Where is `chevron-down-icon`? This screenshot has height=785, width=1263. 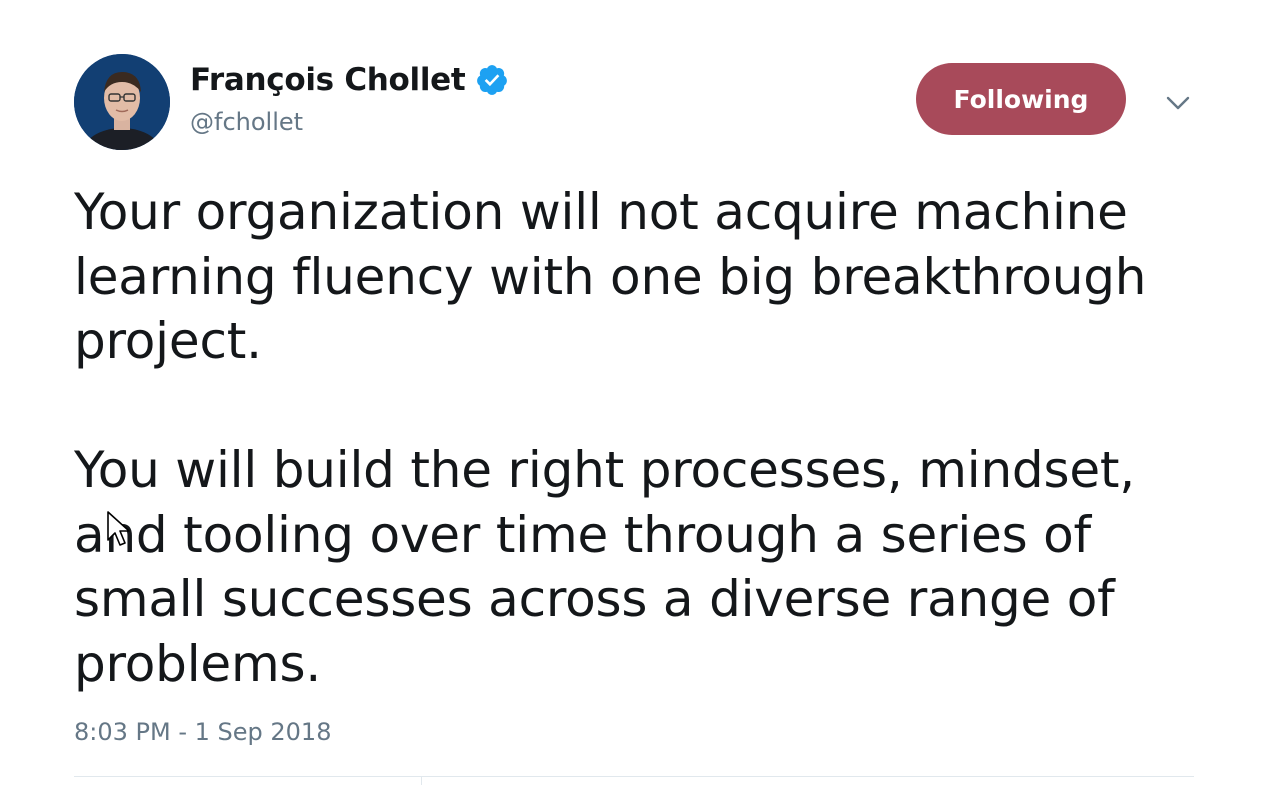
chevron-down-icon is located at coordinates (1178, 103).